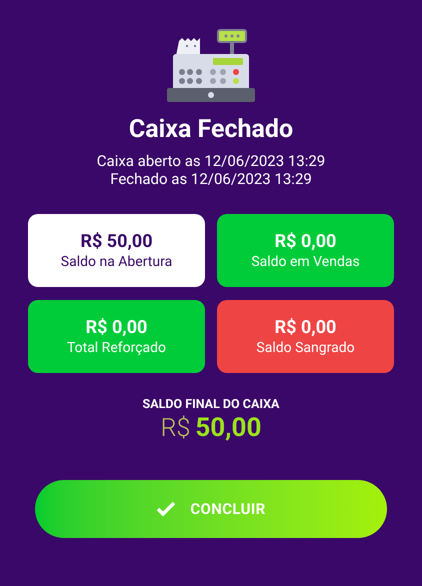 The width and height of the screenshot is (422, 586). Describe the element at coordinates (116, 241) in the screenshot. I see `balance-amount: R$ 50,00` at that location.